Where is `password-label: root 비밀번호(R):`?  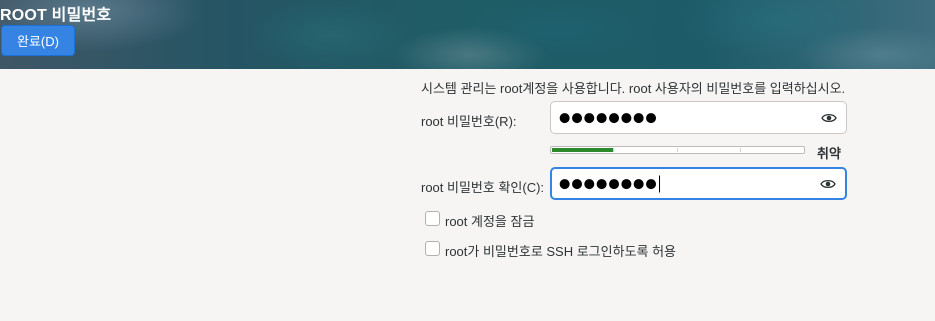 password-label: root 비밀번호(R): is located at coordinates (469, 121).